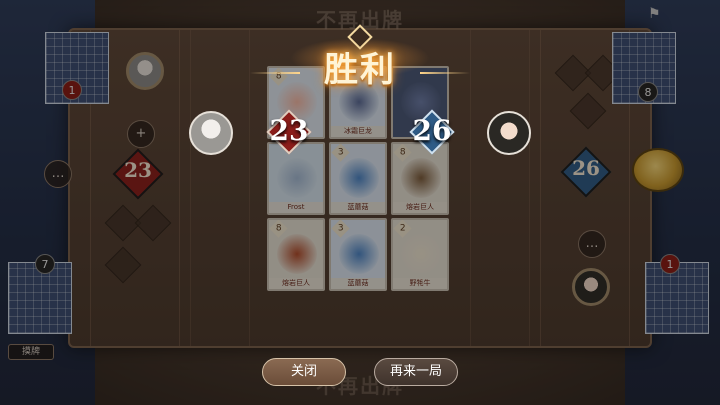 This screenshot has width=720, height=405. I want to click on player-avatar, so click(509, 133).